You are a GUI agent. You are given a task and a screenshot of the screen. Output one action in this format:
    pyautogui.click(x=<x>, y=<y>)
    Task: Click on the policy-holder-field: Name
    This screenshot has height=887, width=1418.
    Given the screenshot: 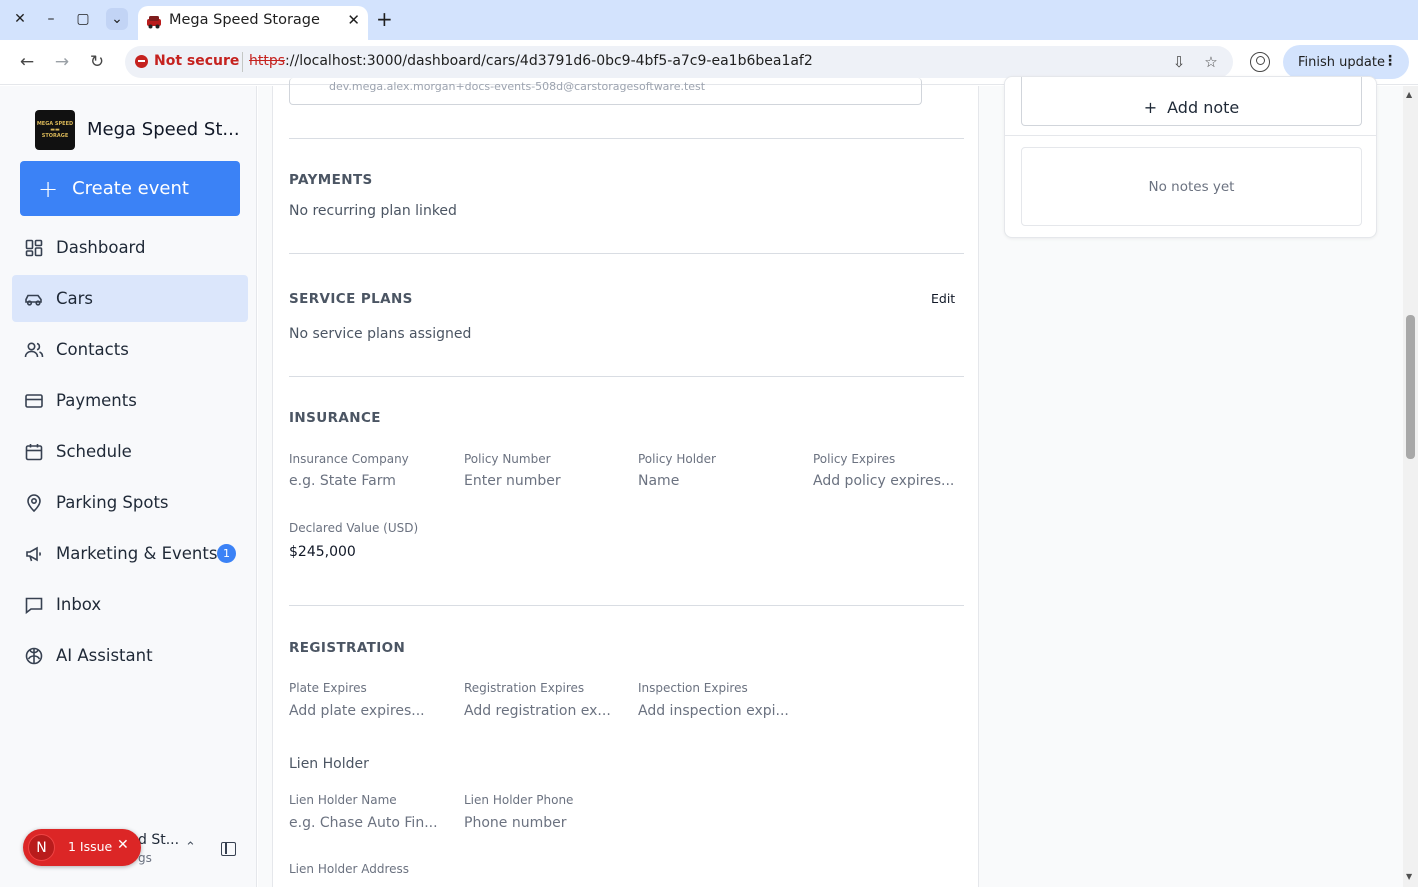 What is the action you would take?
    pyautogui.click(x=658, y=481)
    